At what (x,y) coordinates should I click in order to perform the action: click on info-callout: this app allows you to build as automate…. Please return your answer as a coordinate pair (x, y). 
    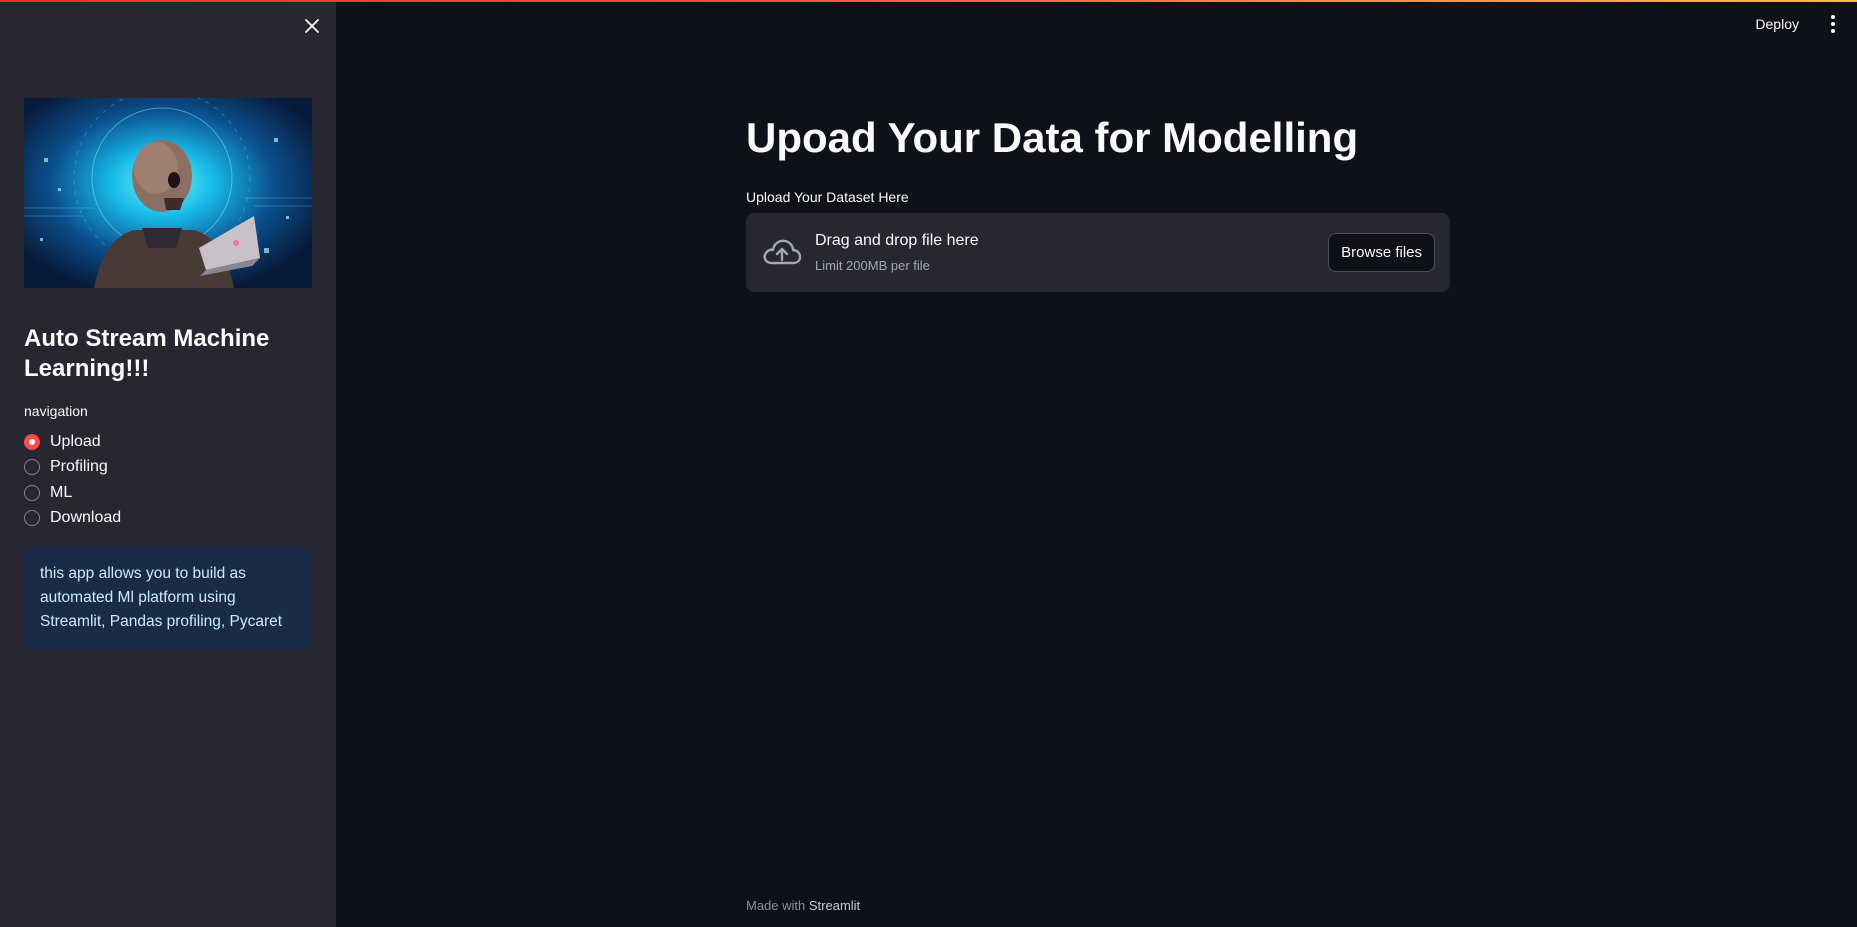
    Looking at the image, I should click on (168, 598).